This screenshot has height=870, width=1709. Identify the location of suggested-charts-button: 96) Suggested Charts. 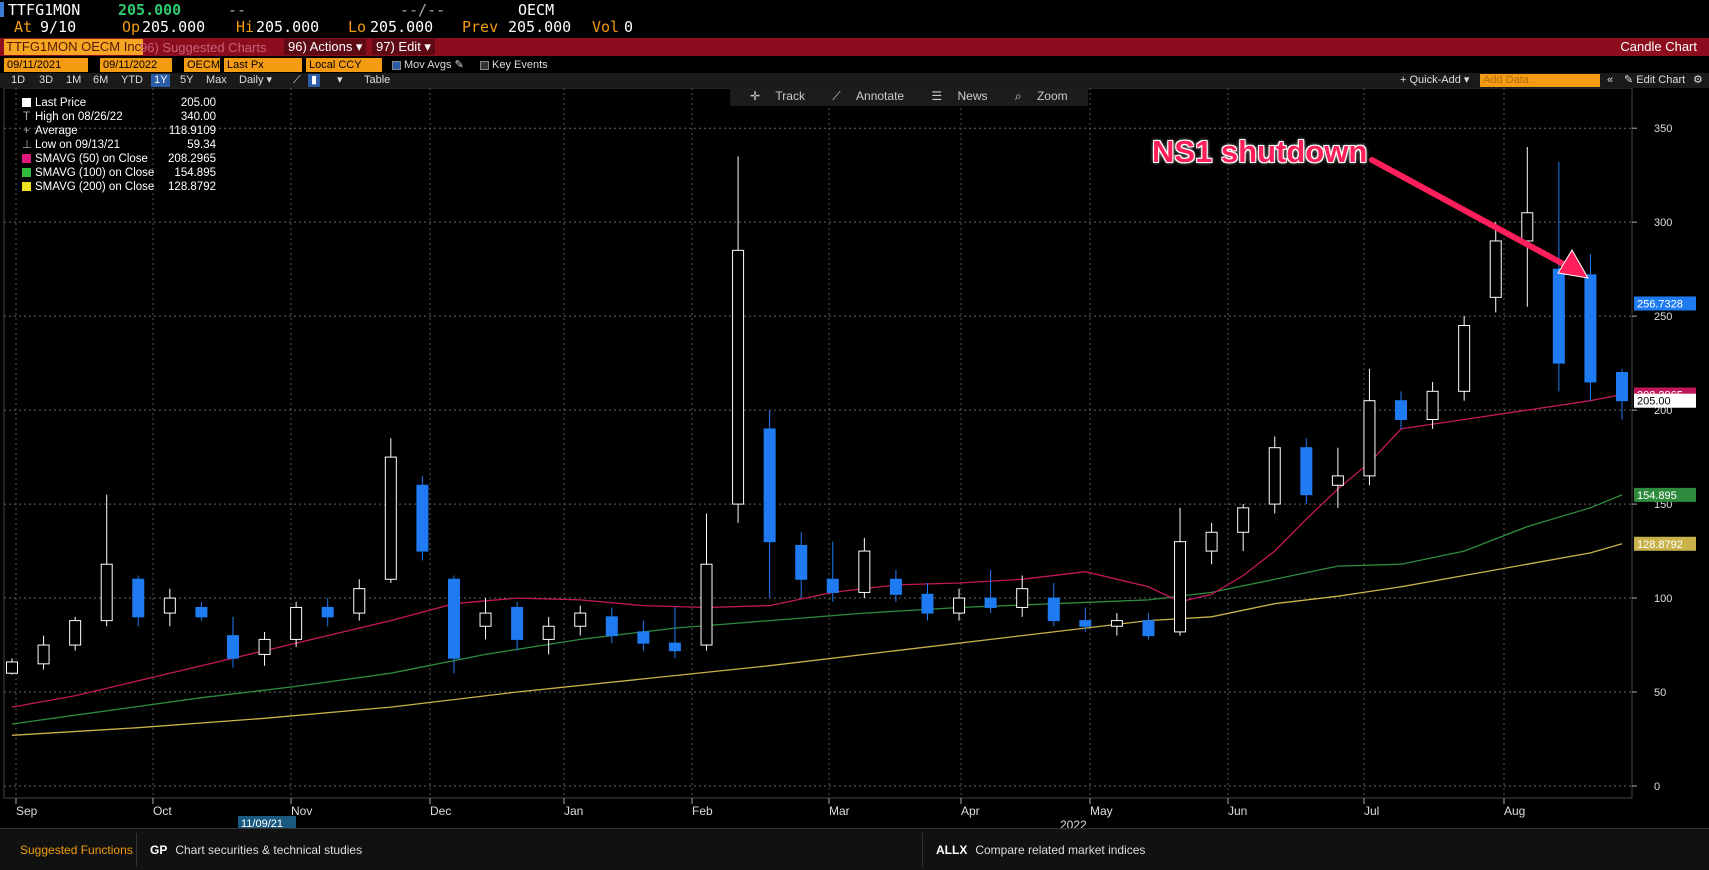
(203, 47).